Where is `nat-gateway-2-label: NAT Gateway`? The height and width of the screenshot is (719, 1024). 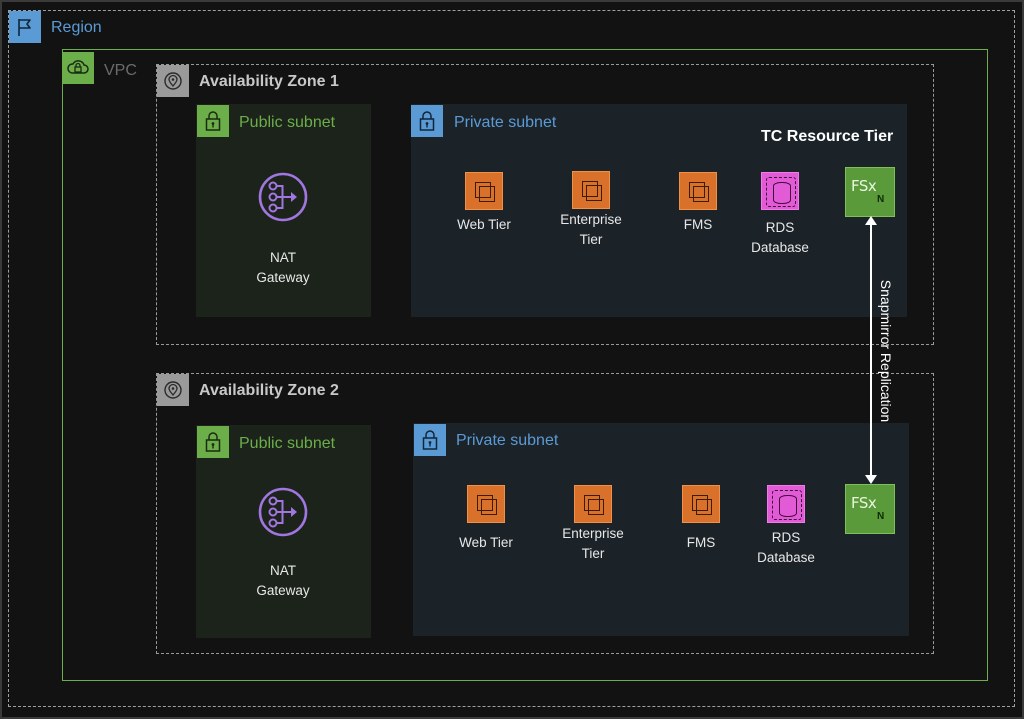
nat-gateway-2-label: NAT Gateway is located at coordinates (283, 580).